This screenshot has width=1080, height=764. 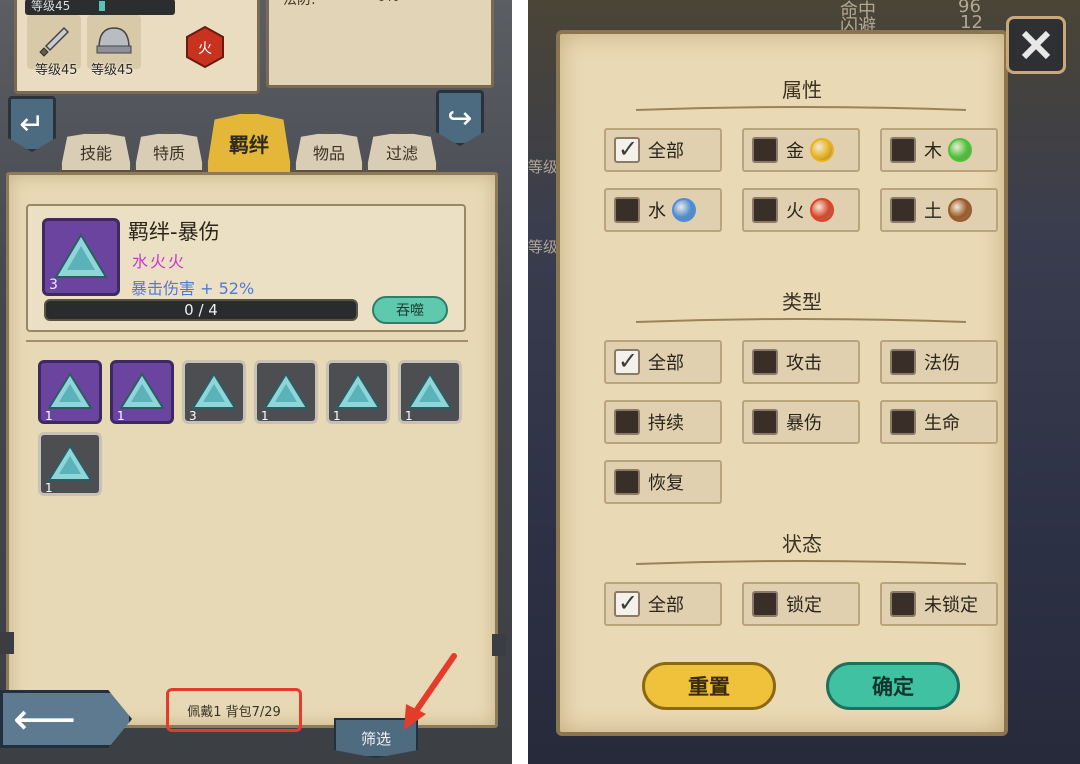 I want to click on reset-button: 重置, so click(x=709, y=686).